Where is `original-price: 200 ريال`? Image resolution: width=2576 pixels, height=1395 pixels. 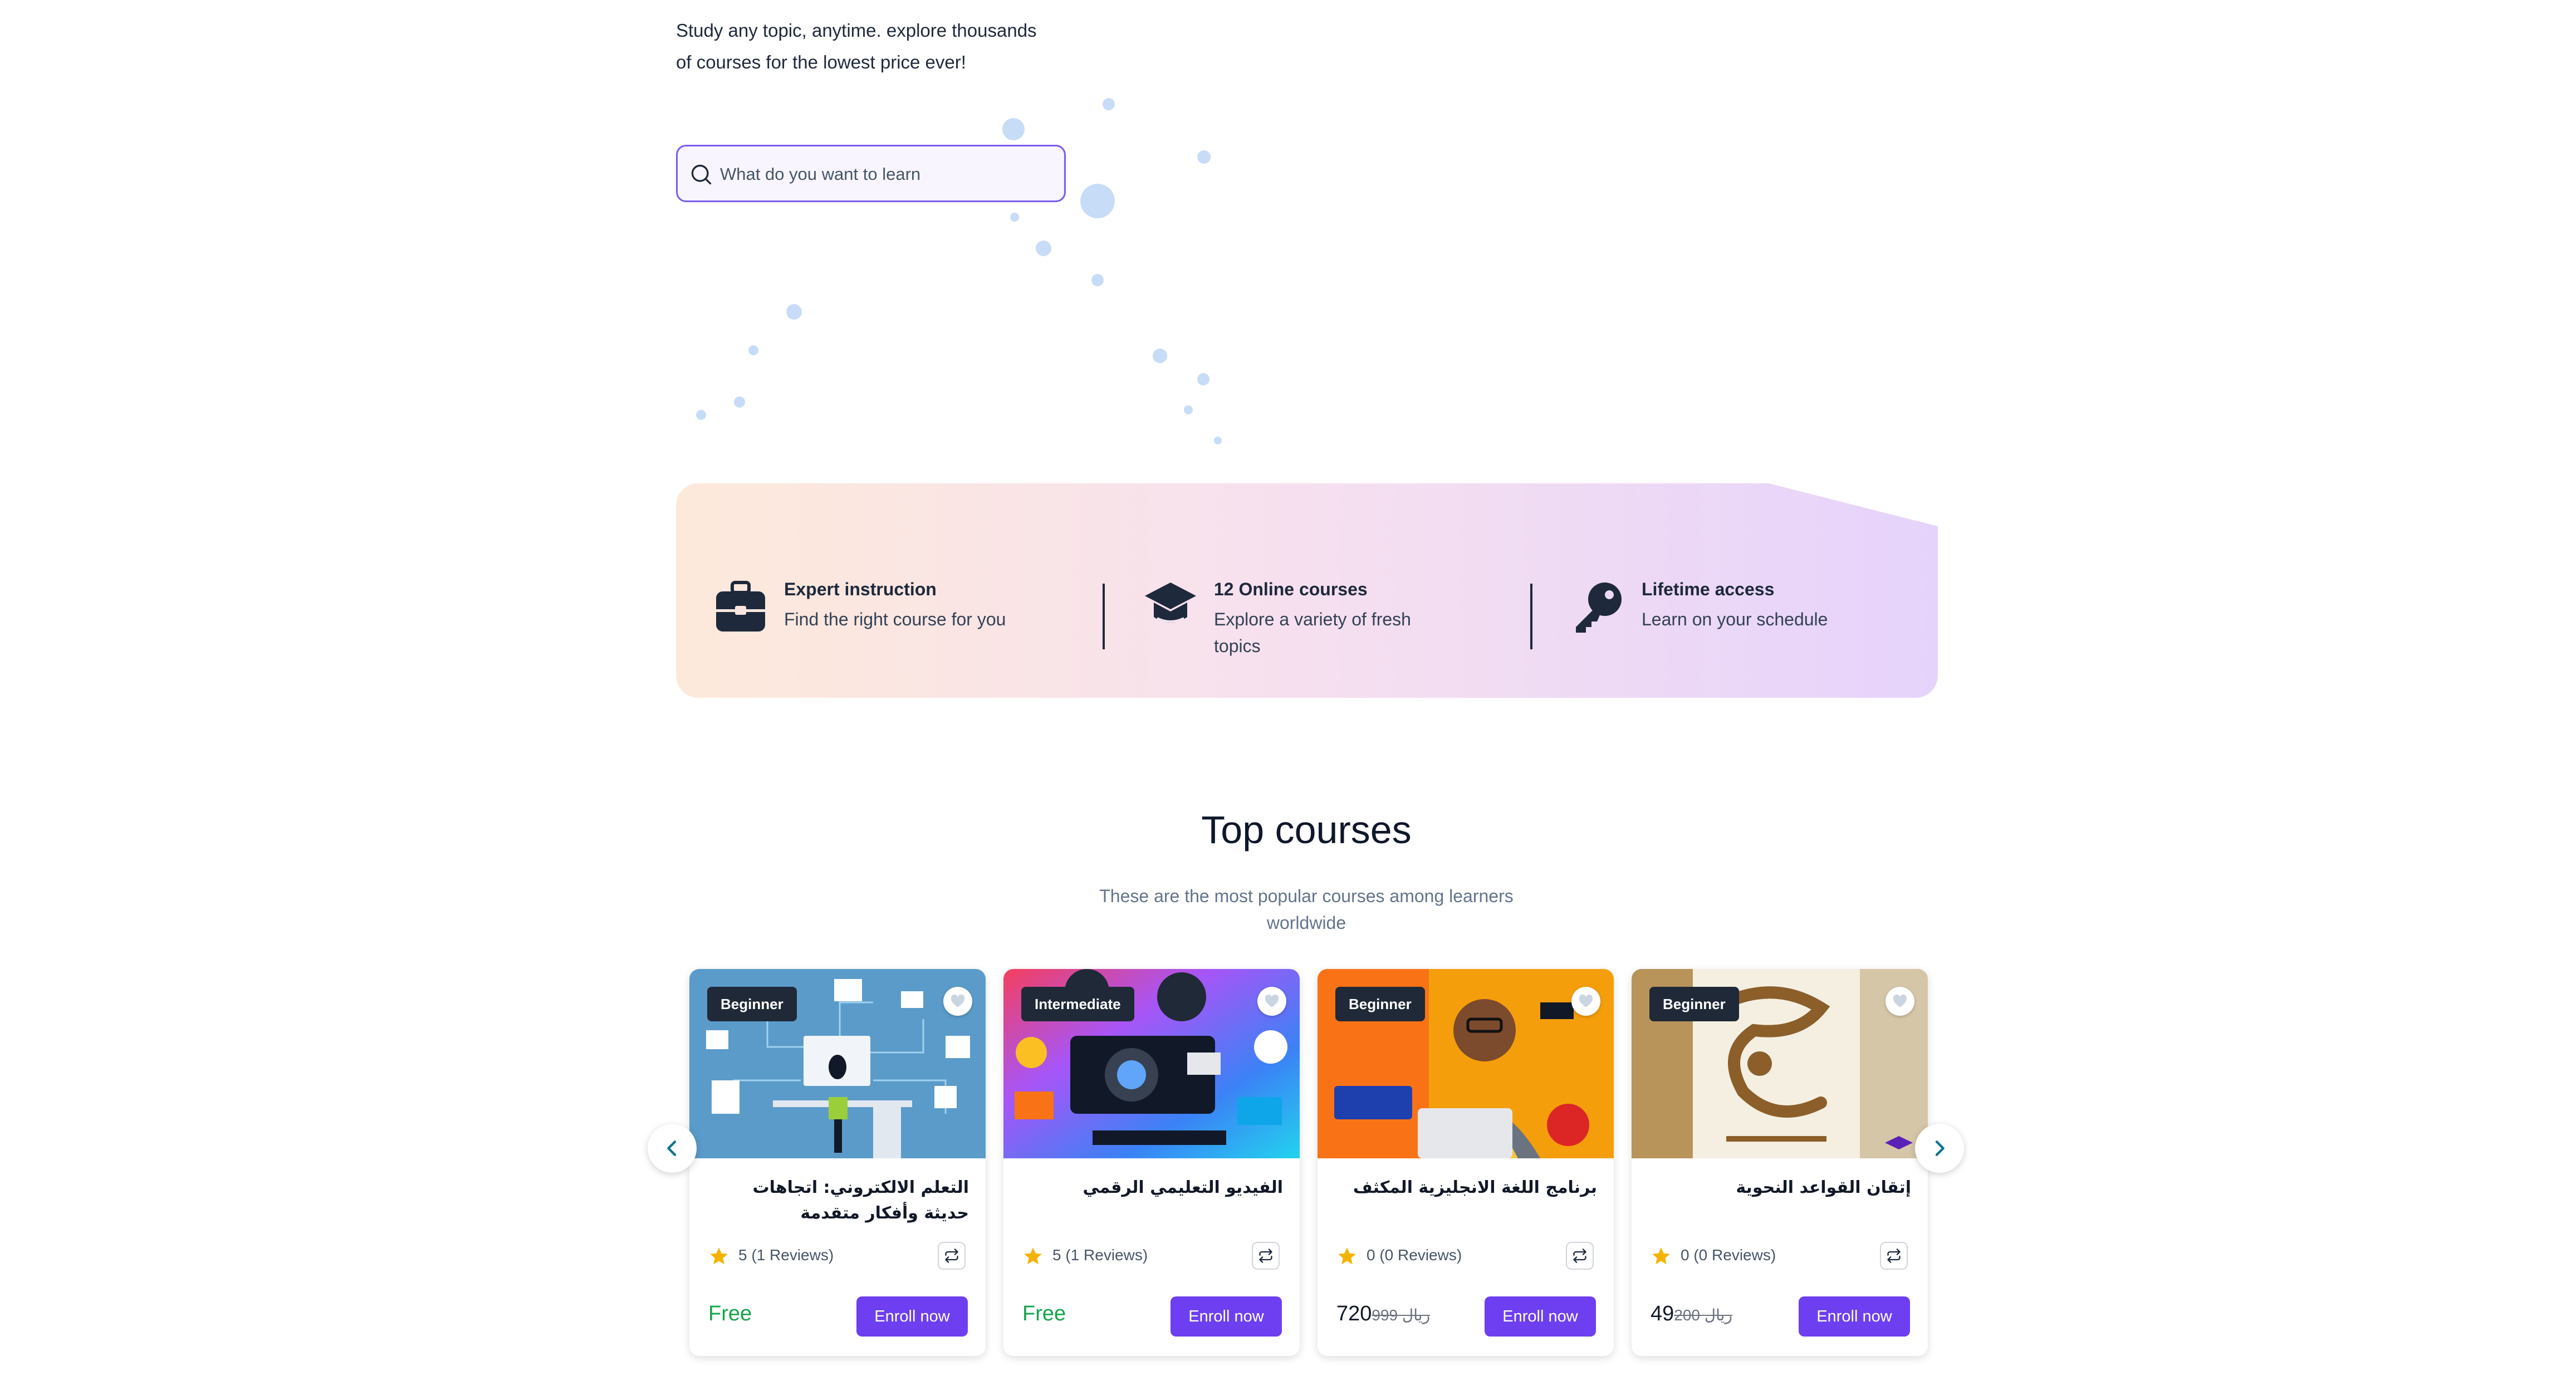 original-price: 200 ريال is located at coordinates (1703, 1315).